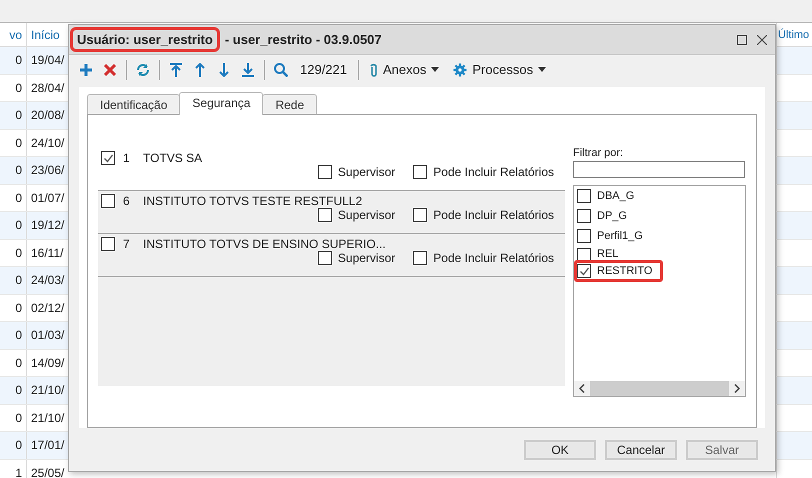 The image size is (812, 478). Describe the element at coordinates (13, 469) in the screenshot. I see `table-cell: 1` at that location.